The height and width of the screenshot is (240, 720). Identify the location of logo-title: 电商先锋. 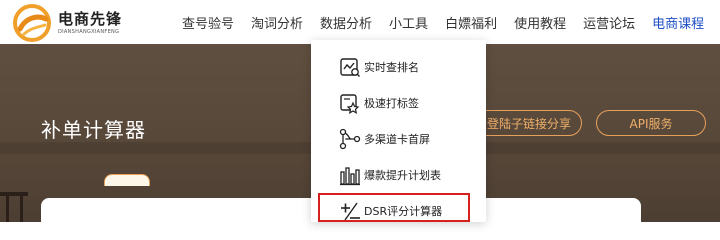
(90, 19).